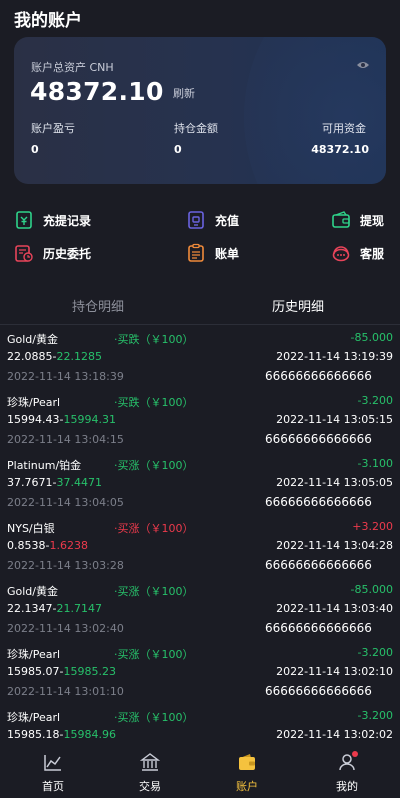  What do you see at coordinates (35, 419) in the screenshot?
I see `trade-open-price: 15994.43-` at bounding box center [35, 419].